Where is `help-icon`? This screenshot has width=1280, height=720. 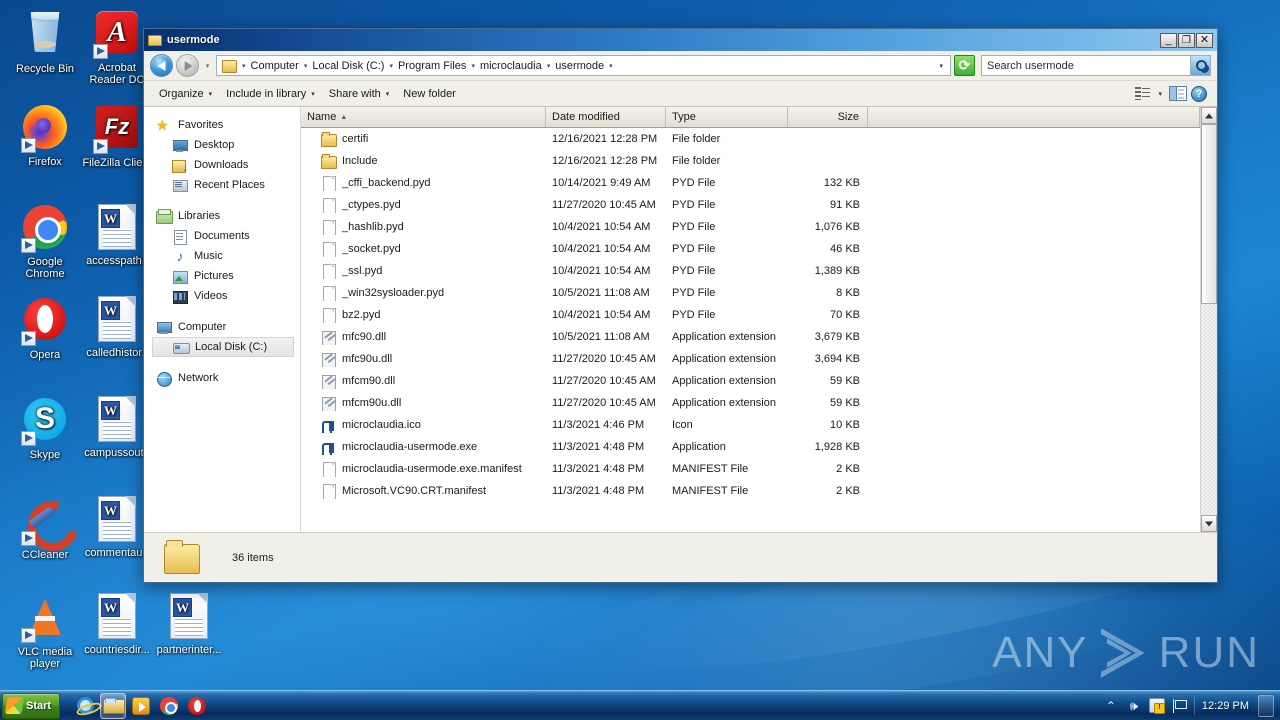 help-icon is located at coordinates (1199, 93).